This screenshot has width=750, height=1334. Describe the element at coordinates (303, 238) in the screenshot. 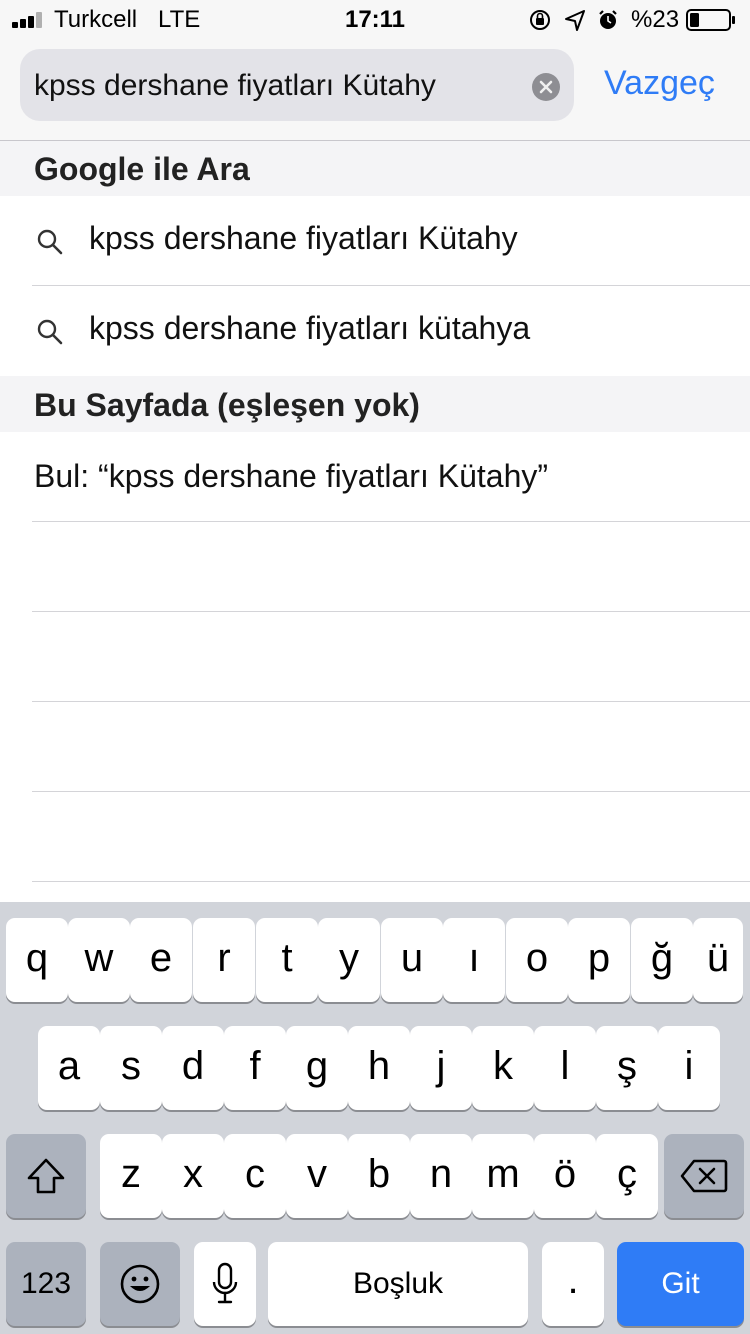

I see `suggestion-text: kpss dershane fiyatları Kütahy` at that location.